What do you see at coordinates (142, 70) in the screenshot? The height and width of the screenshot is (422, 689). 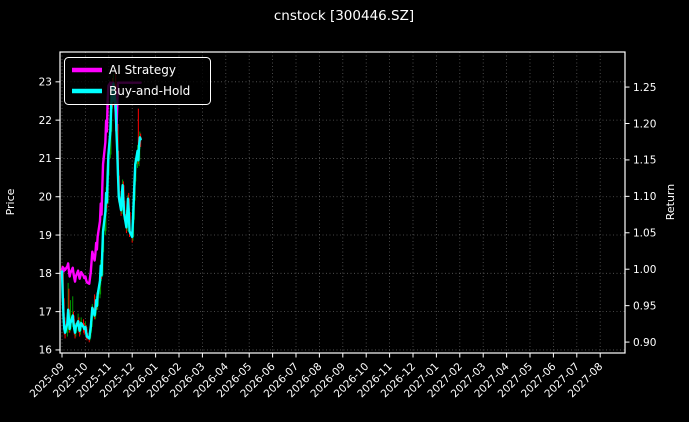 I see `legend-label-ai-strategy: AI Strategy` at bounding box center [142, 70].